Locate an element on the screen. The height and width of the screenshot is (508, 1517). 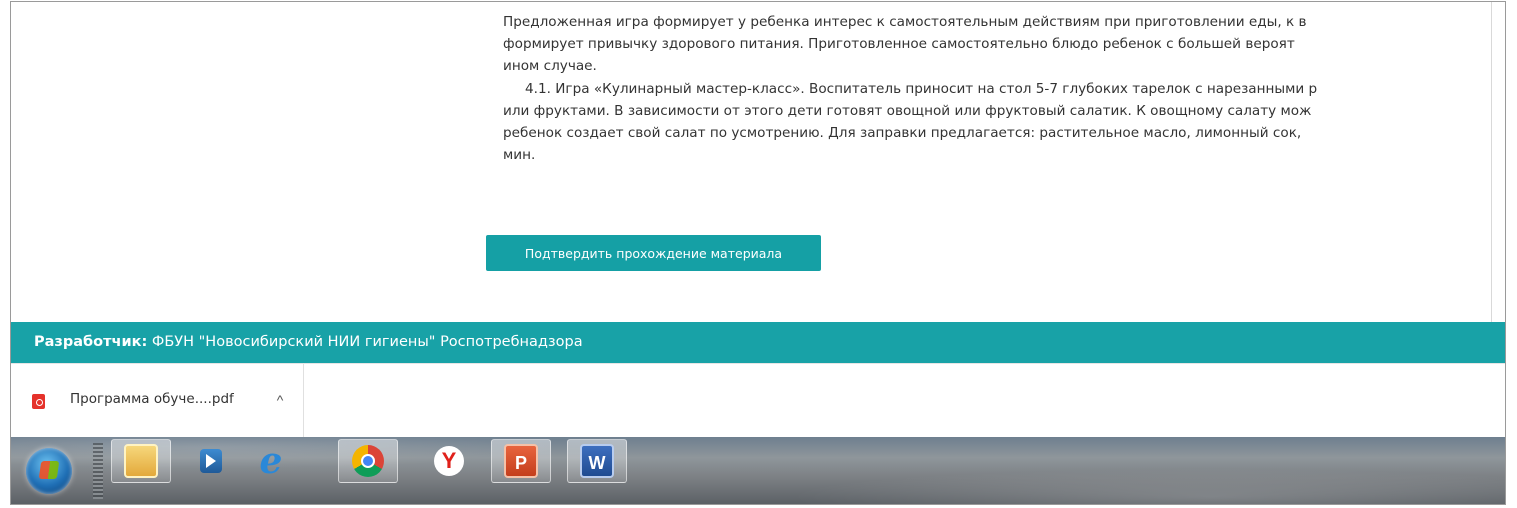
taskbar-grip is located at coordinates (98, 471).